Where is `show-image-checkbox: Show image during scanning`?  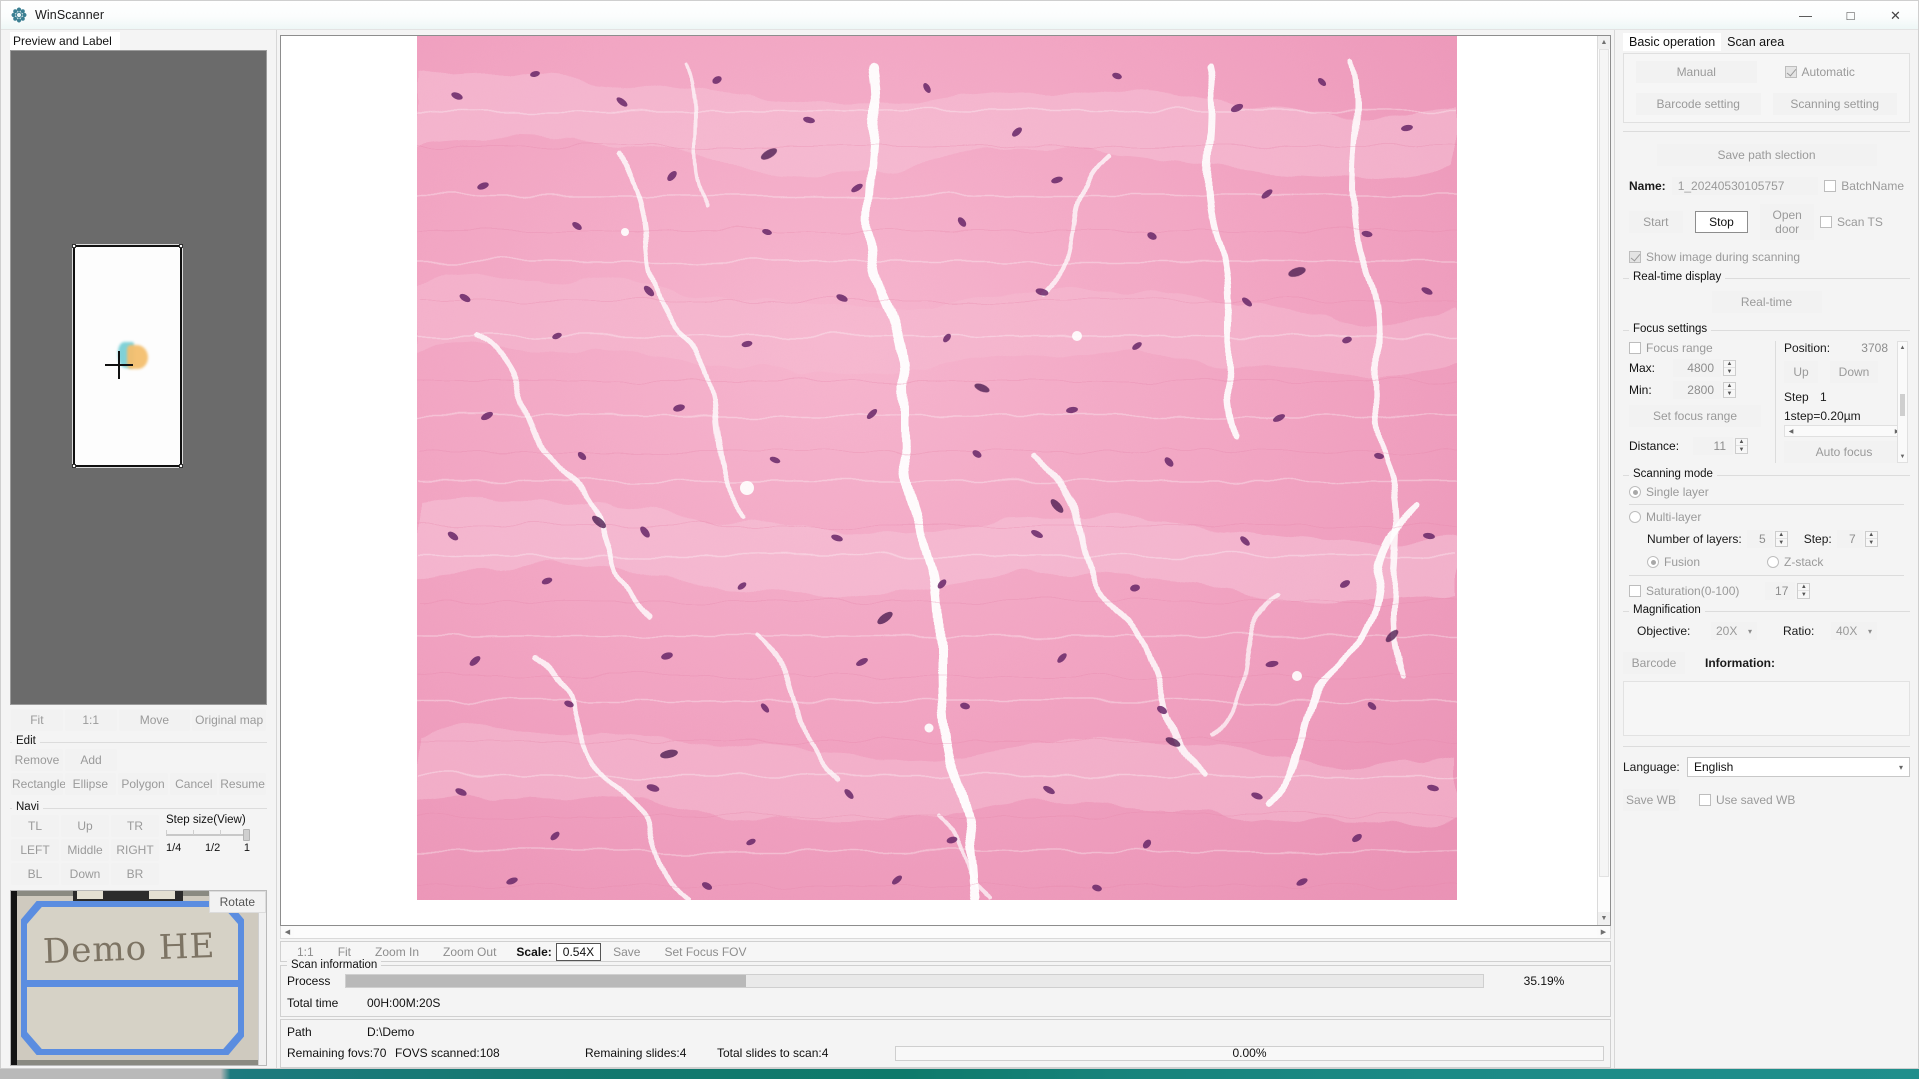 show-image-checkbox: Show image during scanning is located at coordinates (1766, 257).